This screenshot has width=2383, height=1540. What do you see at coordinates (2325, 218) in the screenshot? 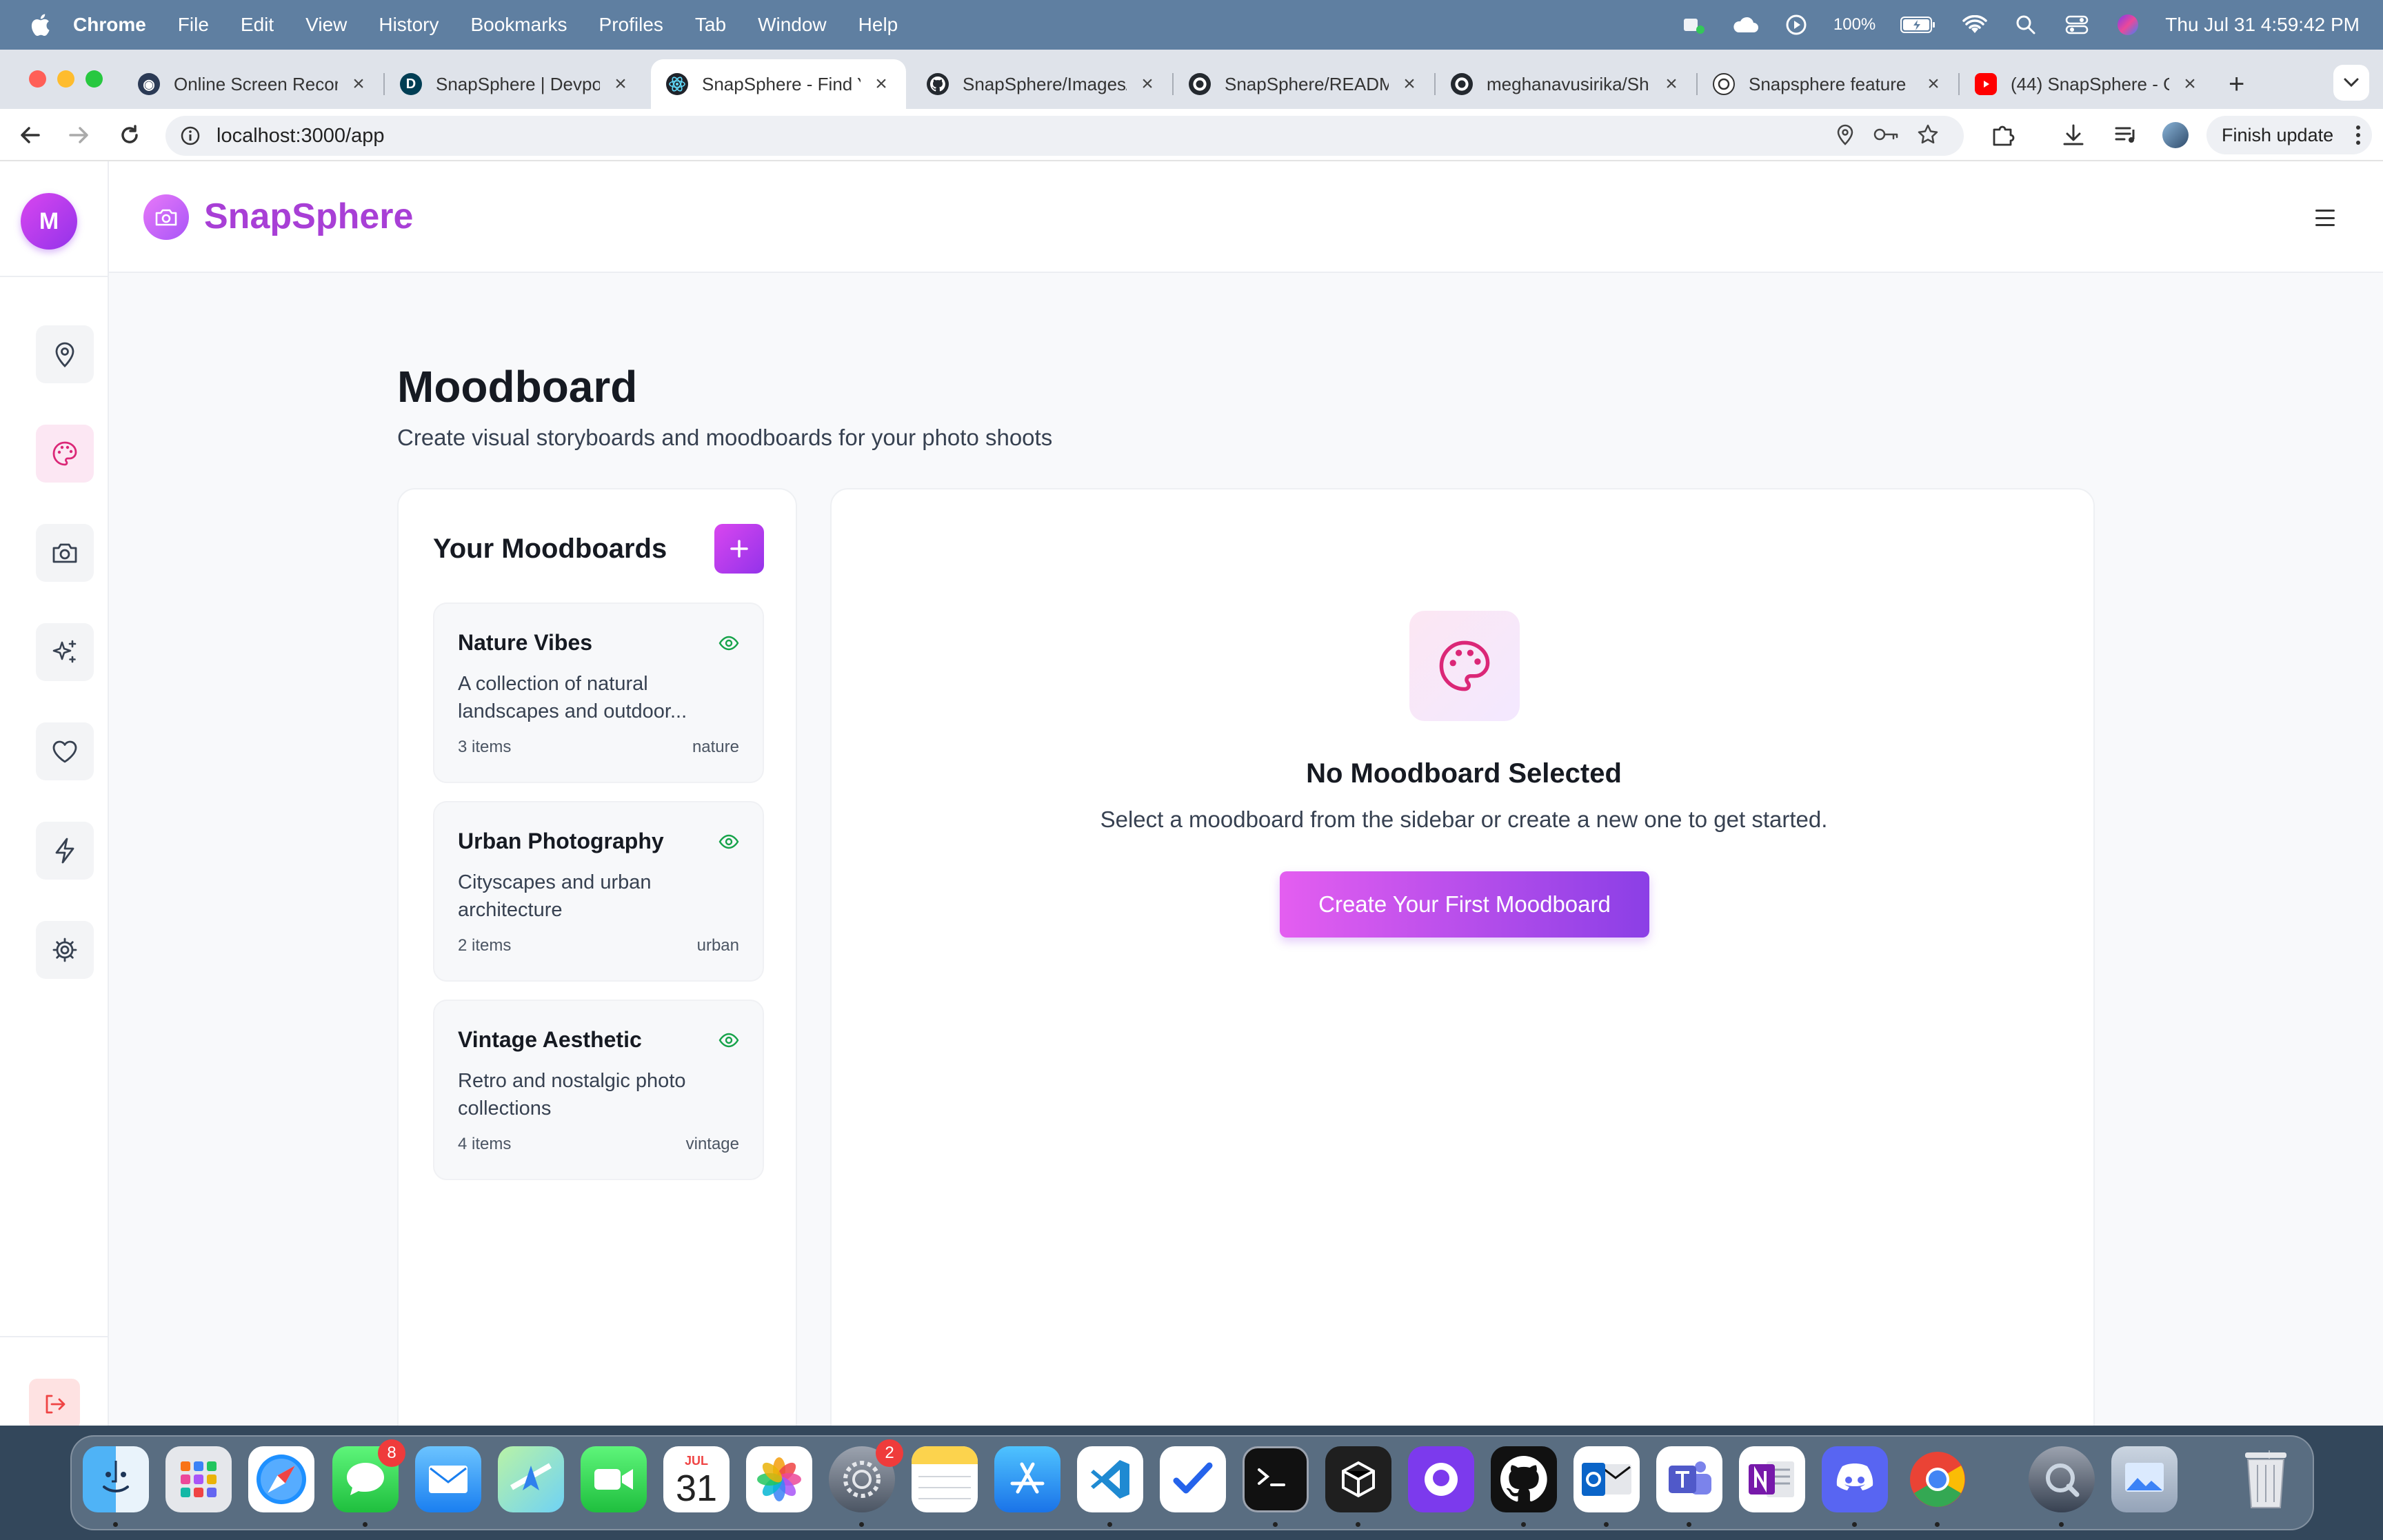
I see `menu-hamburger-icon` at bounding box center [2325, 218].